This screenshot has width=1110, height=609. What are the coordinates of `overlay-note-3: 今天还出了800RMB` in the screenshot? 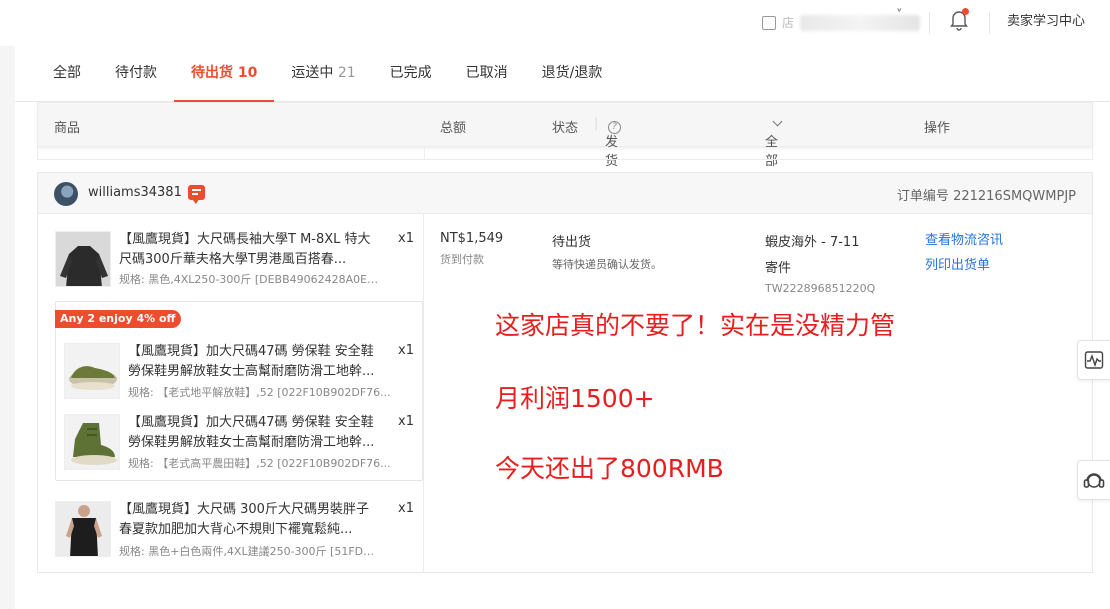 It's located at (609, 468).